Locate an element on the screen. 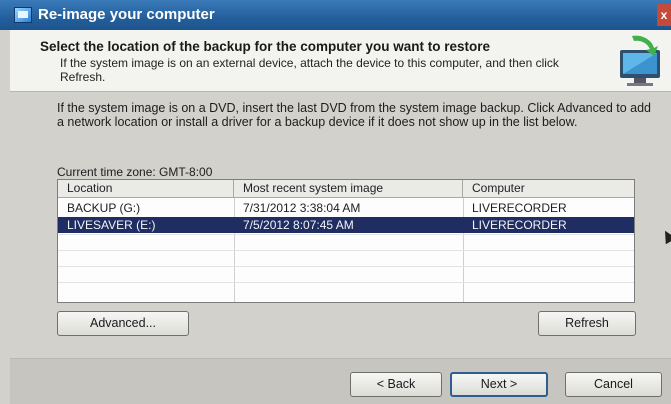  wizard-footer: < Back Next > Cancel is located at coordinates (340, 381).